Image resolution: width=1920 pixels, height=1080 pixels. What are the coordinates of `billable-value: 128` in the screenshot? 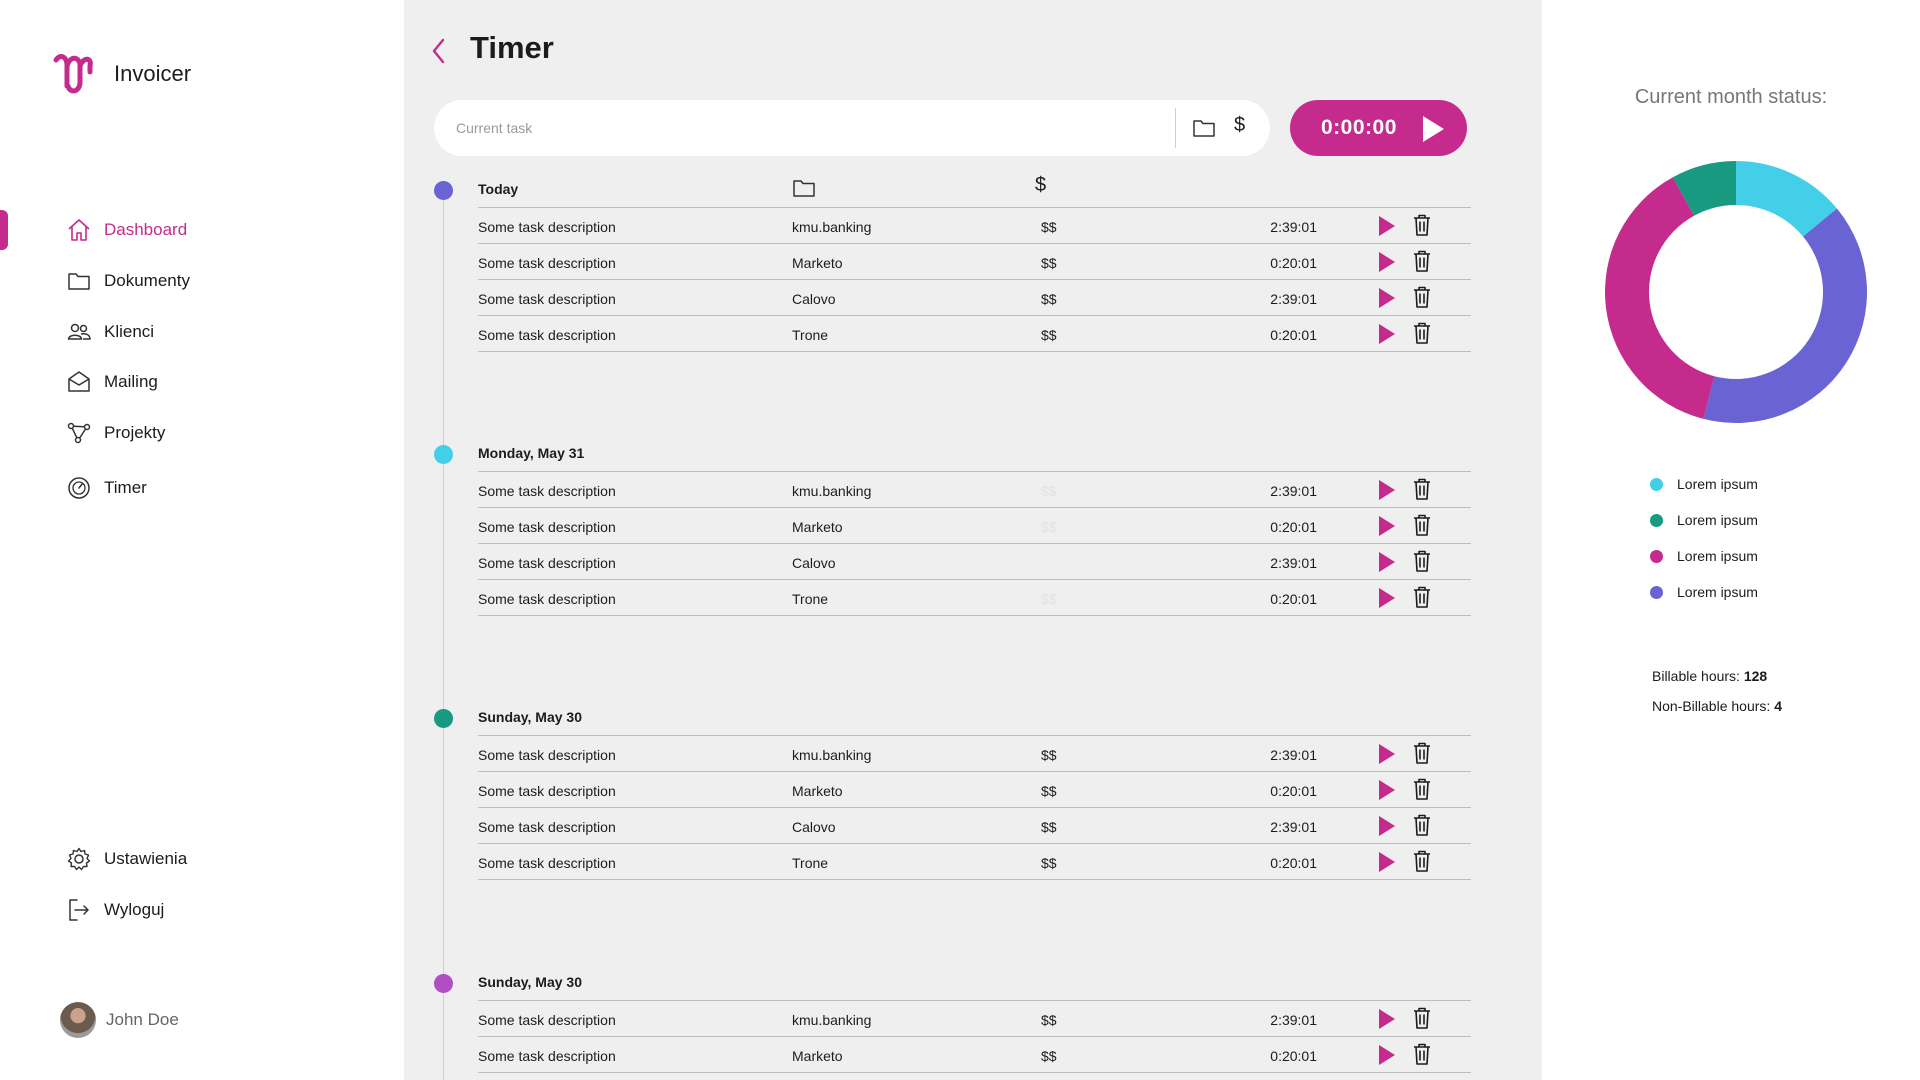 It's located at (1755, 676).